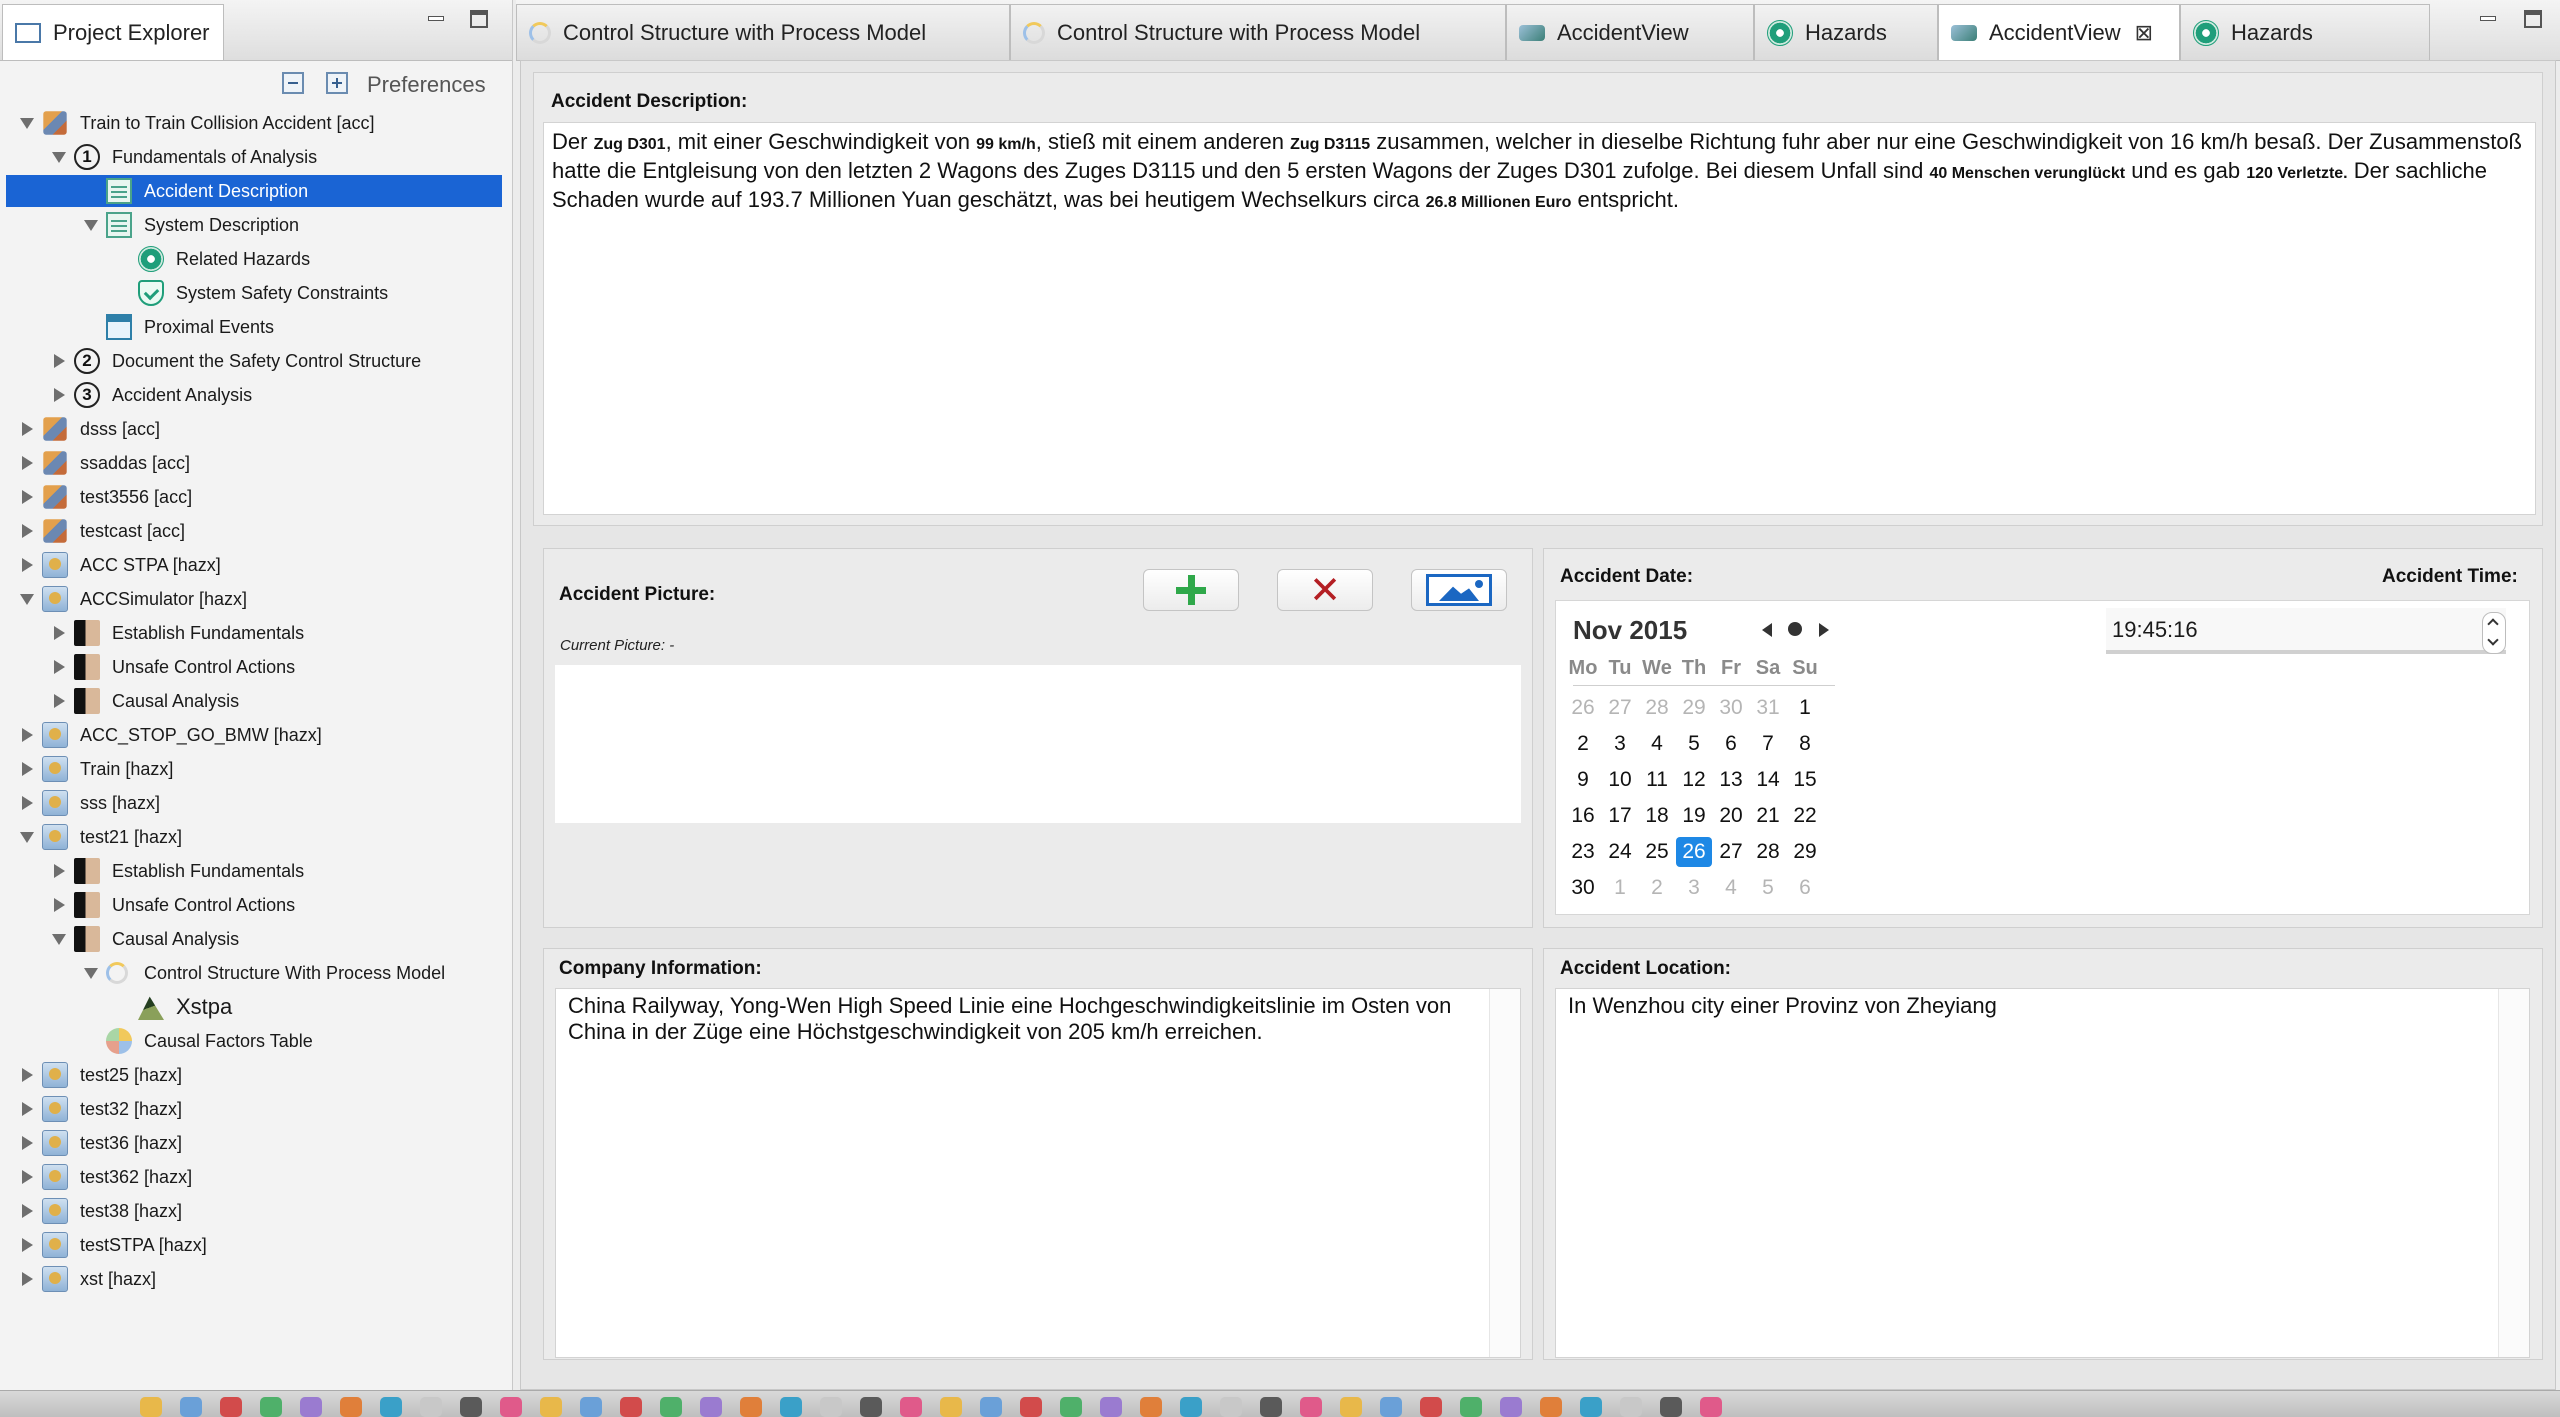 Image resolution: width=2560 pixels, height=1417 pixels. I want to click on calendar-day: 5, so click(1768, 888).